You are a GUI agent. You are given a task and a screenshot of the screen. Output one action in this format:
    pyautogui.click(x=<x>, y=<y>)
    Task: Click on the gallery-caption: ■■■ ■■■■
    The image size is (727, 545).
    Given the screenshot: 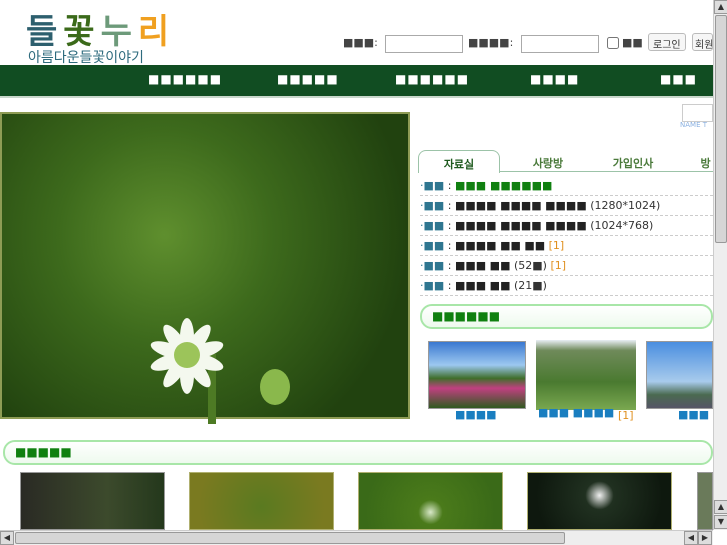 What is the action you would take?
    pyautogui.click(x=576, y=412)
    